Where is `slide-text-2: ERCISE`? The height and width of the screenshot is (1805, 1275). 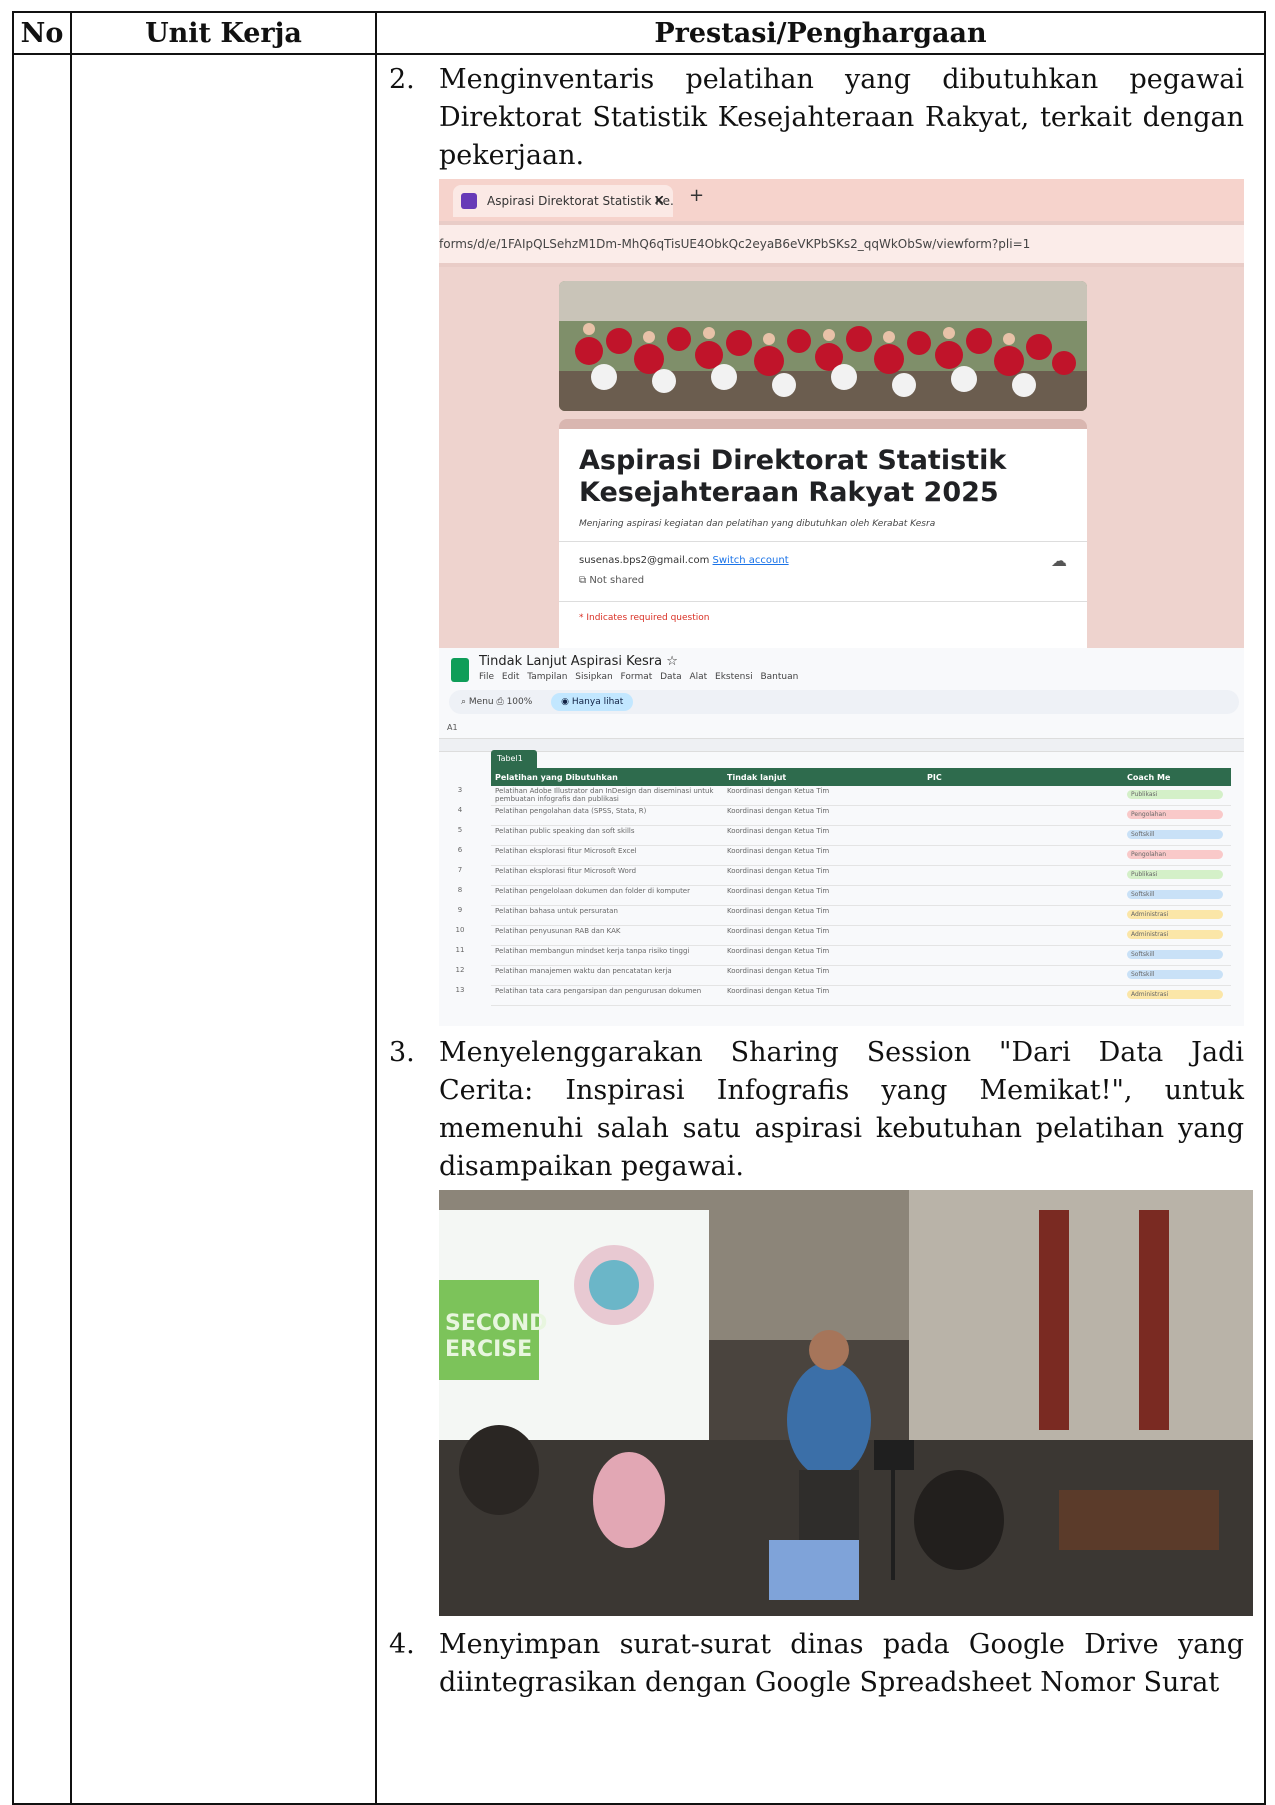 slide-text-2: ERCISE is located at coordinates (488, 1349).